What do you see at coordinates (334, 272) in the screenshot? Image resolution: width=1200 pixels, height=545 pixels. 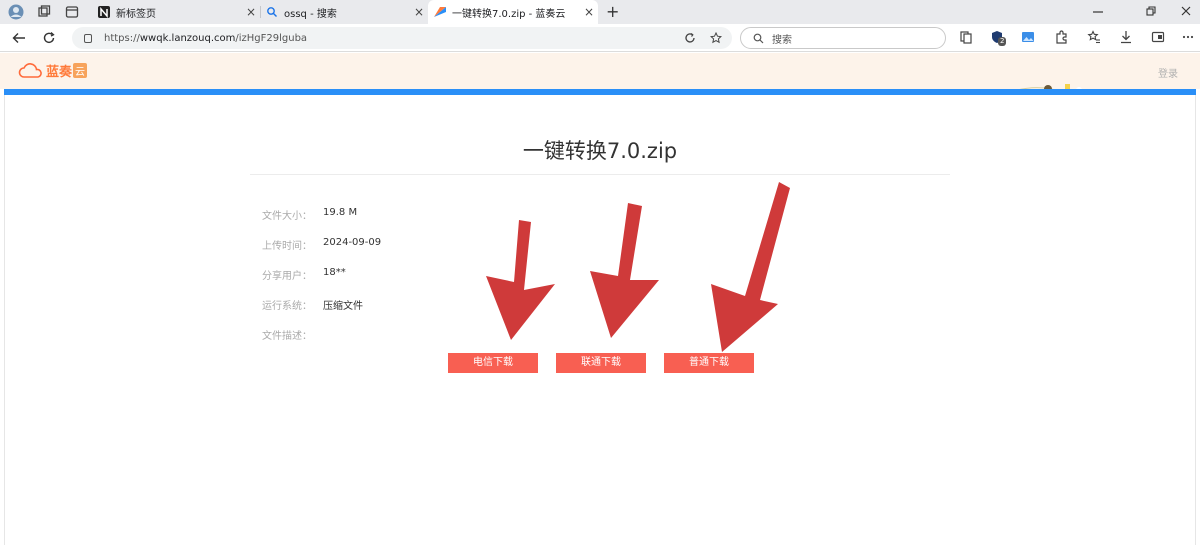 I see `share-user-value: 18**` at bounding box center [334, 272].